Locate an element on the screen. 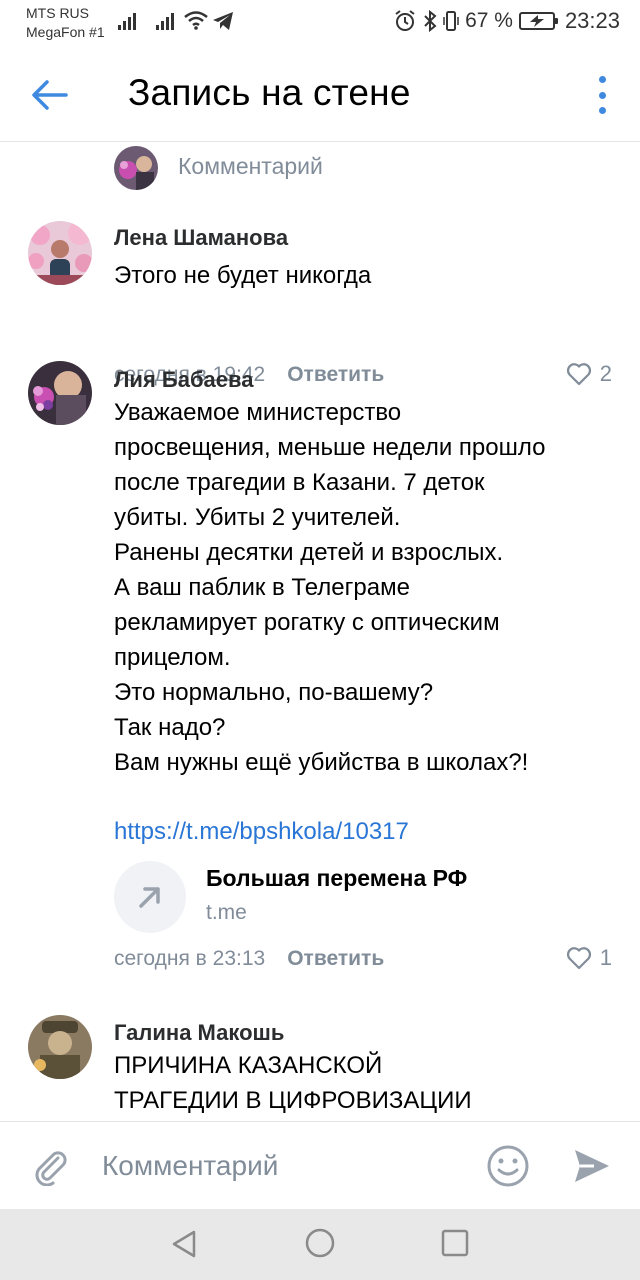  system-nav-bar is located at coordinates (320, 1244).